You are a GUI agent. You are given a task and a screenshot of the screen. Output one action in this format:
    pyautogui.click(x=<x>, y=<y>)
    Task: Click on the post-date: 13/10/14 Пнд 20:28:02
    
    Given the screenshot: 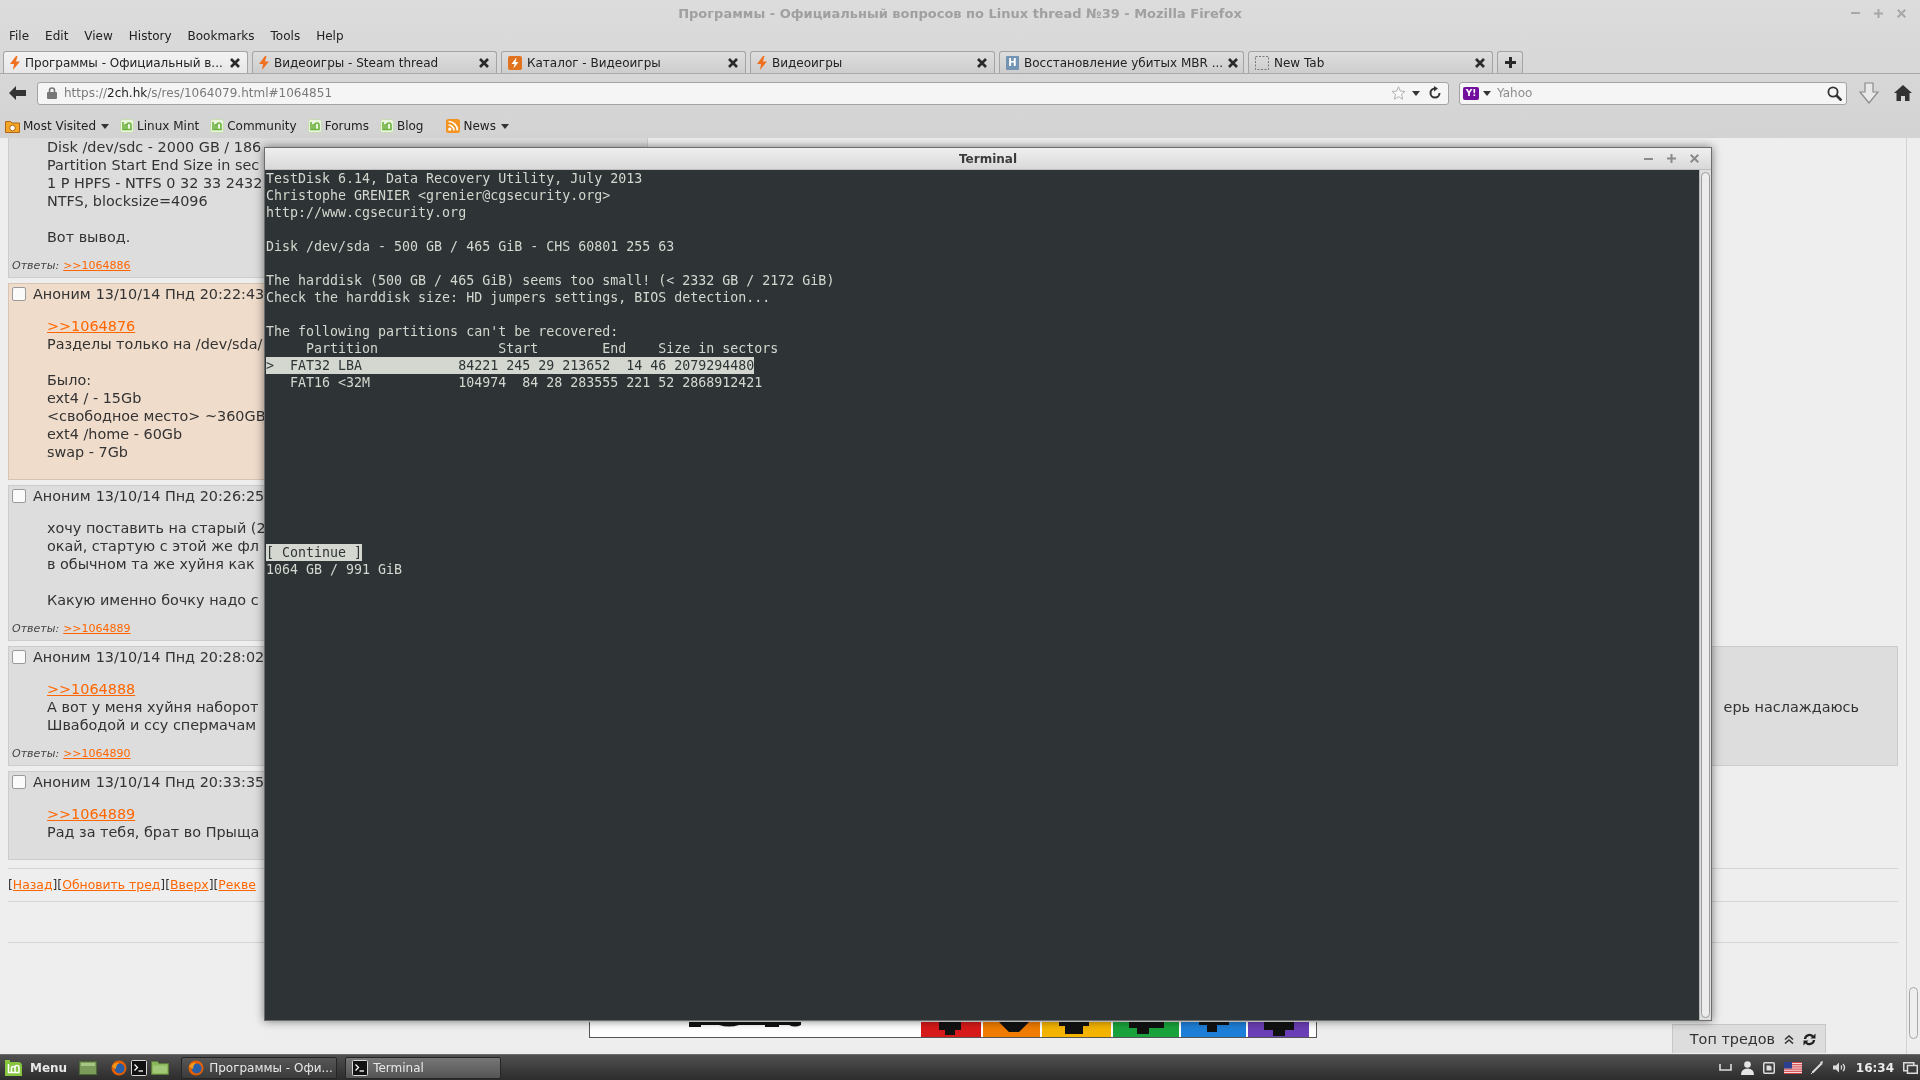 What is the action you would take?
    pyautogui.click(x=180, y=657)
    